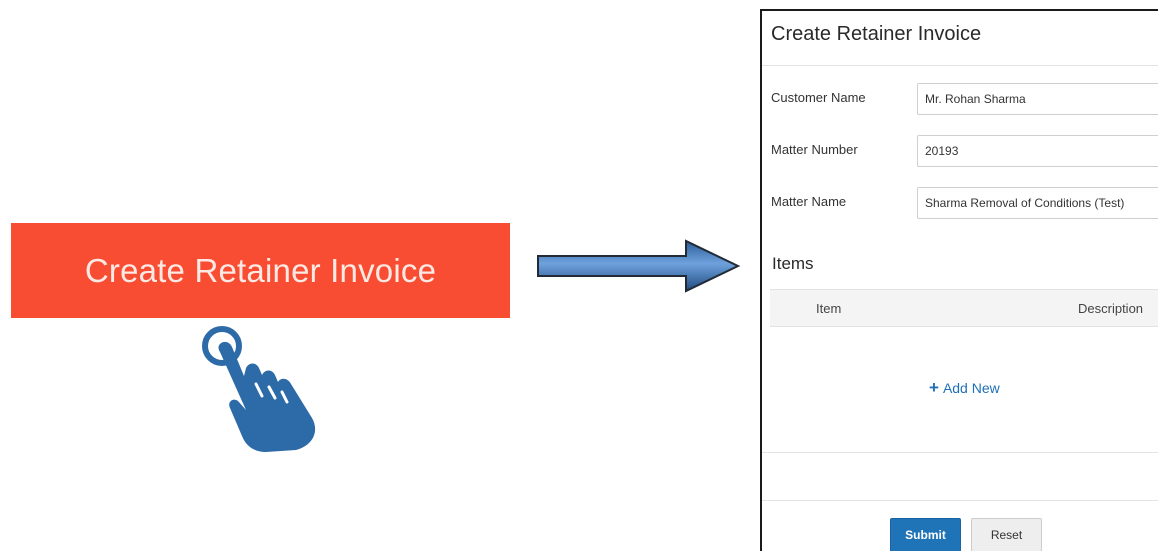  Describe the element at coordinates (829, 308) in the screenshot. I see `column-header-item: Item` at that location.